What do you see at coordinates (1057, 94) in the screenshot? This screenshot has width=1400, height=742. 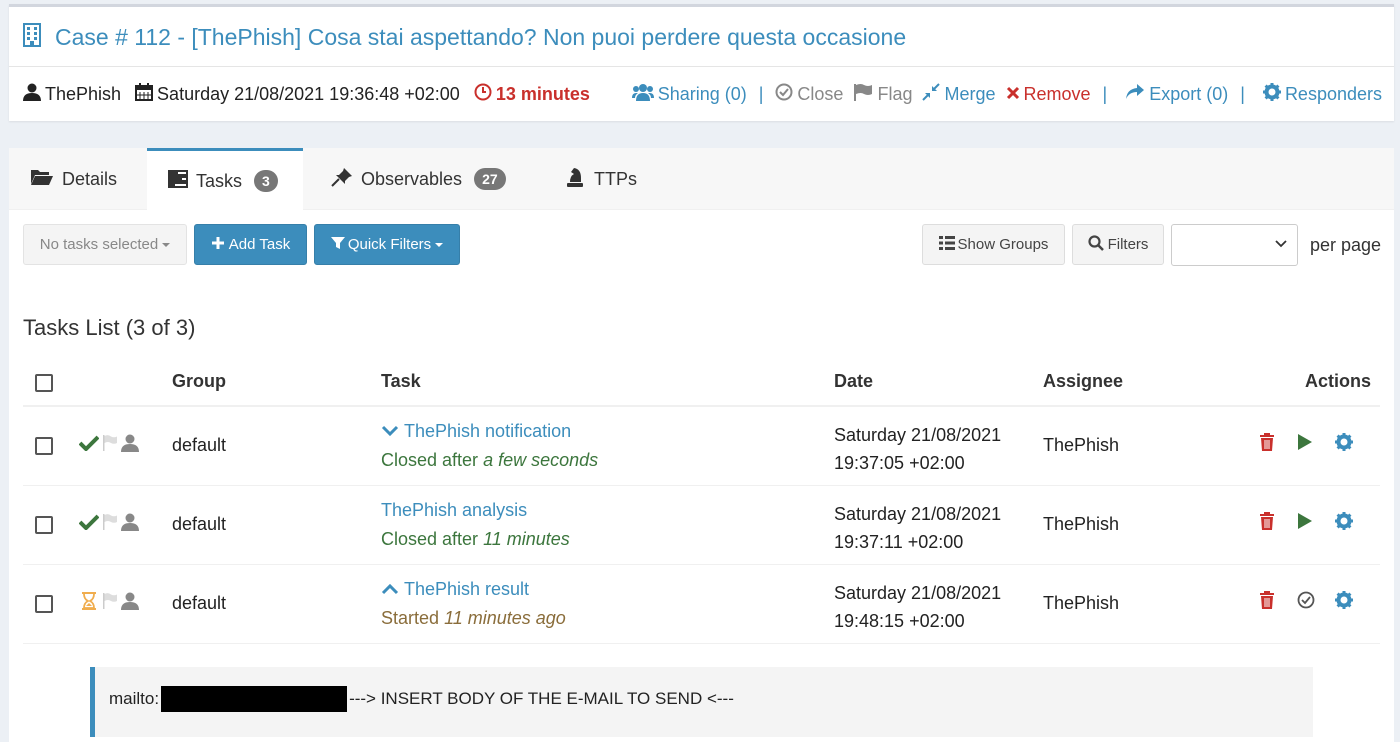 I see `remove-label: Remove` at bounding box center [1057, 94].